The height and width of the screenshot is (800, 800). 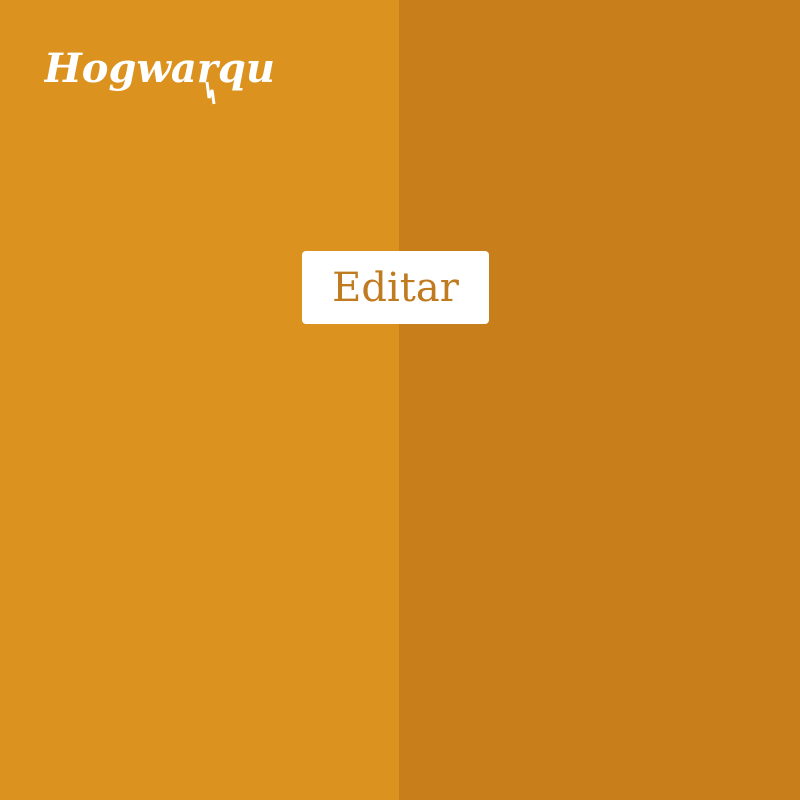 I want to click on edit-button: Editar, so click(x=395, y=287).